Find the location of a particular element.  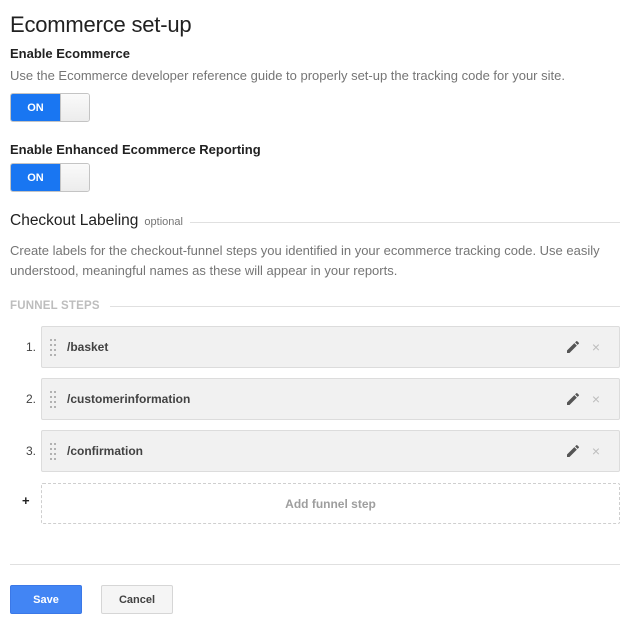

enable-ecommerce-toggle: ON is located at coordinates (50, 107).